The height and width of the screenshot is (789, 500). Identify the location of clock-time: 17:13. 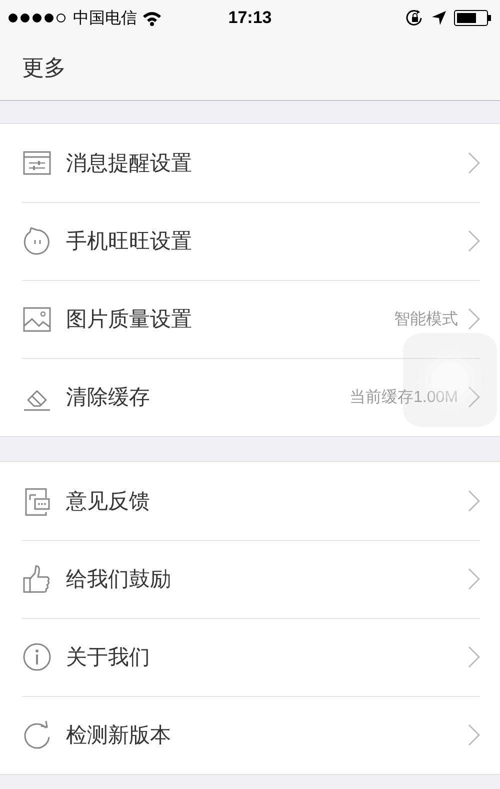
(250, 18).